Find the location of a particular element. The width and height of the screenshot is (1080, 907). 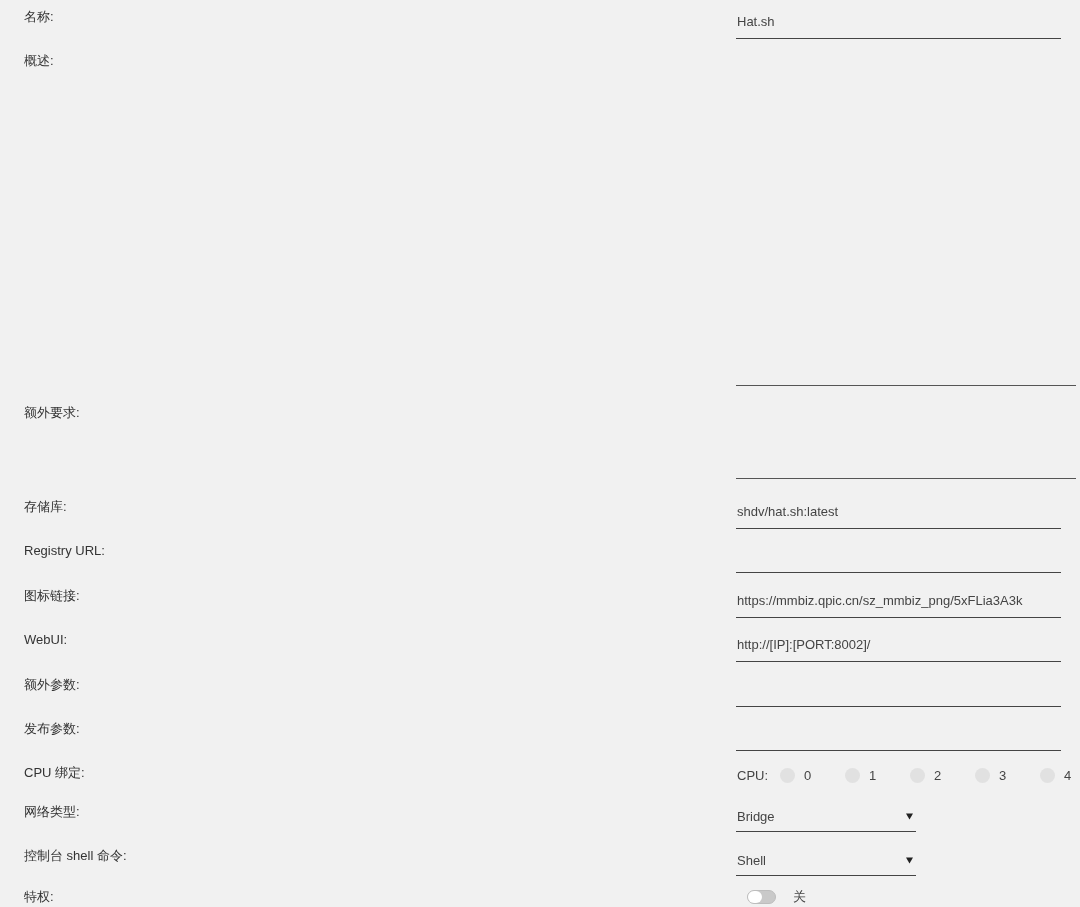

field-label: 名称: is located at coordinates (39, 17).